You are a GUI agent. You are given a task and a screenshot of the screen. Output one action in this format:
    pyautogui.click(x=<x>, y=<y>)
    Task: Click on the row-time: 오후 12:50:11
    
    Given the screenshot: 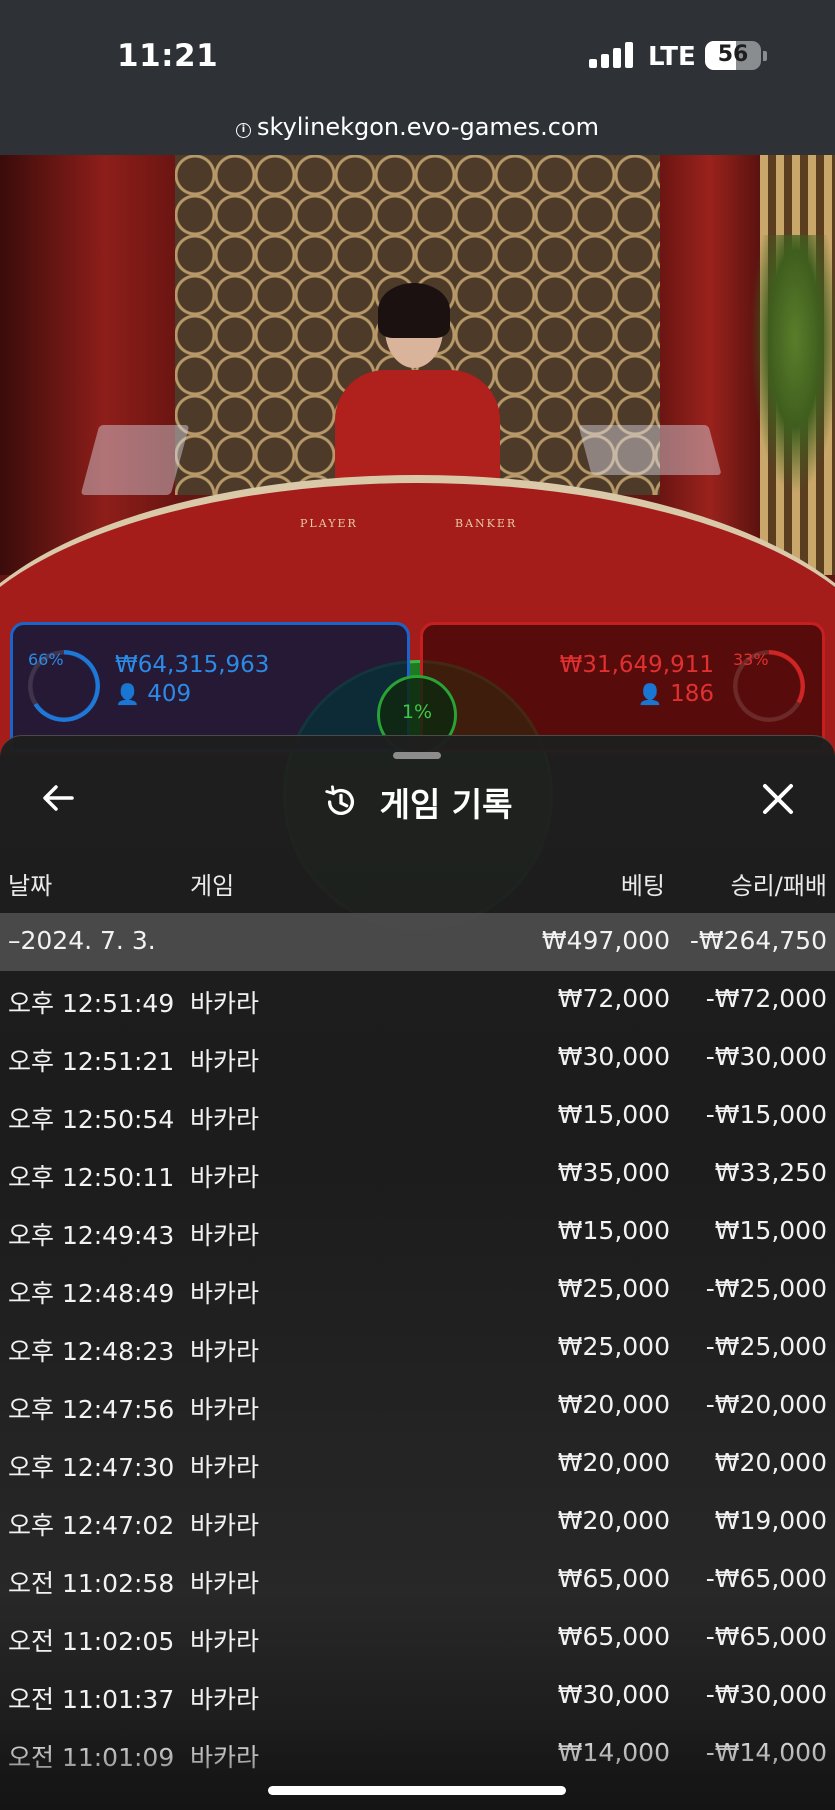 What is the action you would take?
    pyautogui.click(x=91, y=1177)
    